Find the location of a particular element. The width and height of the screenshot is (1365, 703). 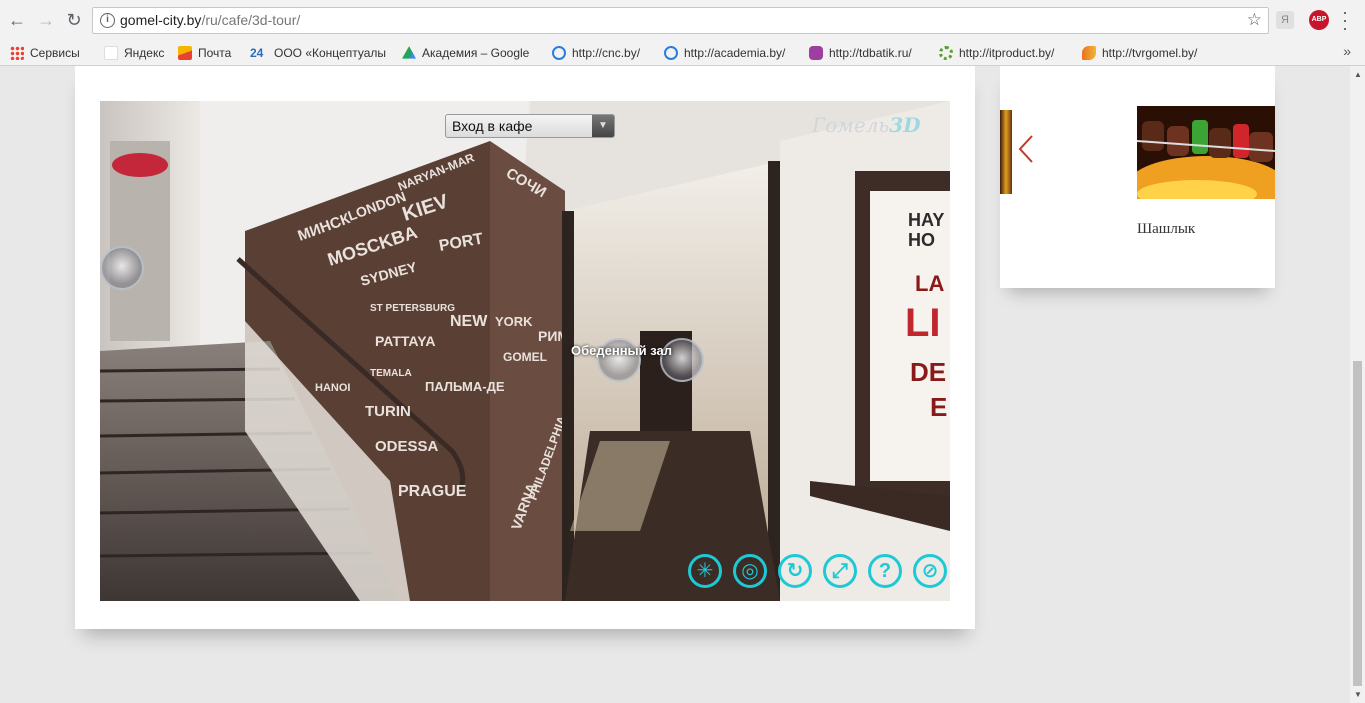

bookmark-mail: Почта is located at coordinates (204, 53).